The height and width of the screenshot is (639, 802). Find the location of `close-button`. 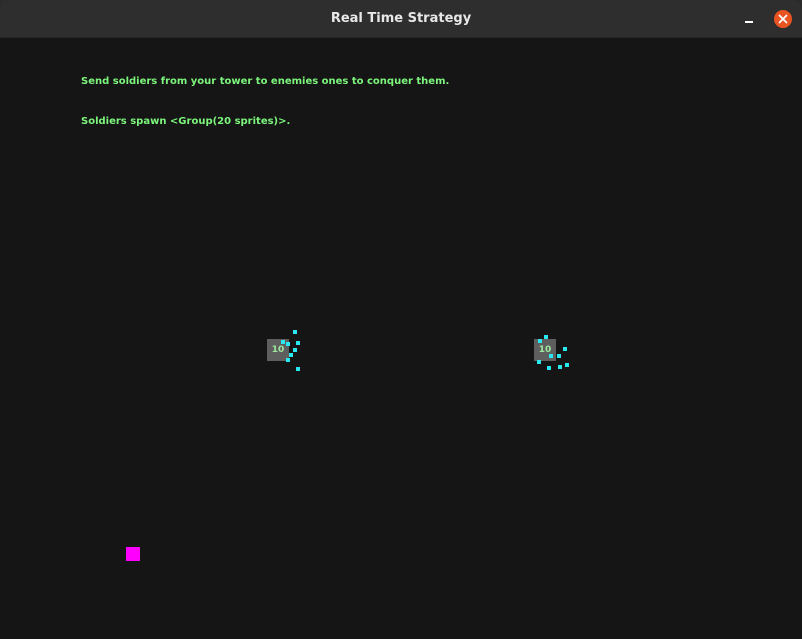

close-button is located at coordinates (783, 19).